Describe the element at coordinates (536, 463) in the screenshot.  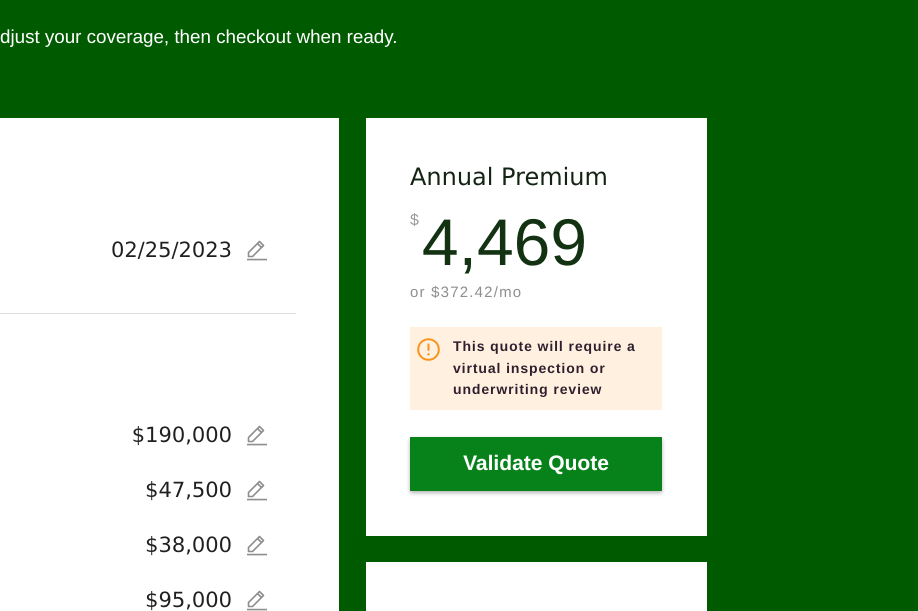
I see `validate-quote-button: Validate Quote` at that location.